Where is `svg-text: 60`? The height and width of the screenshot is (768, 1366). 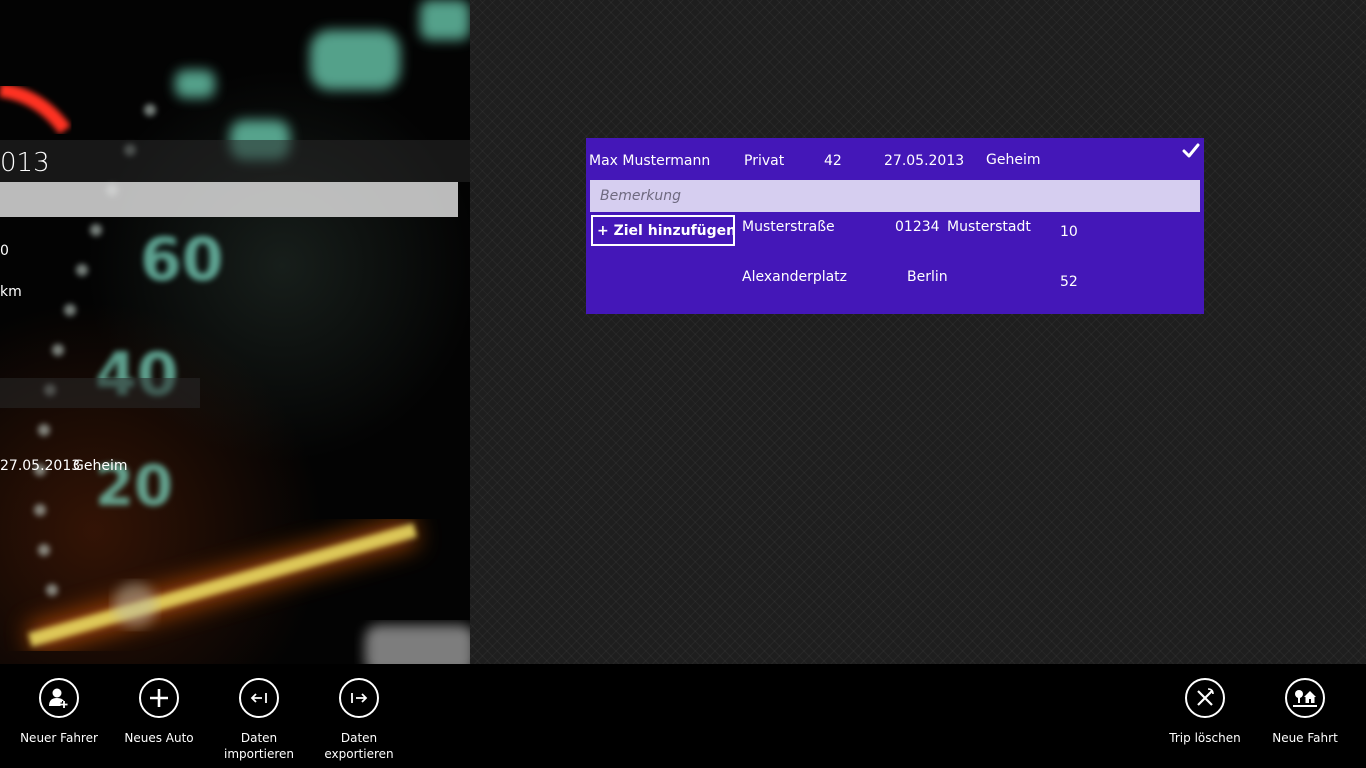 svg-text: 60 is located at coordinates (182, 260).